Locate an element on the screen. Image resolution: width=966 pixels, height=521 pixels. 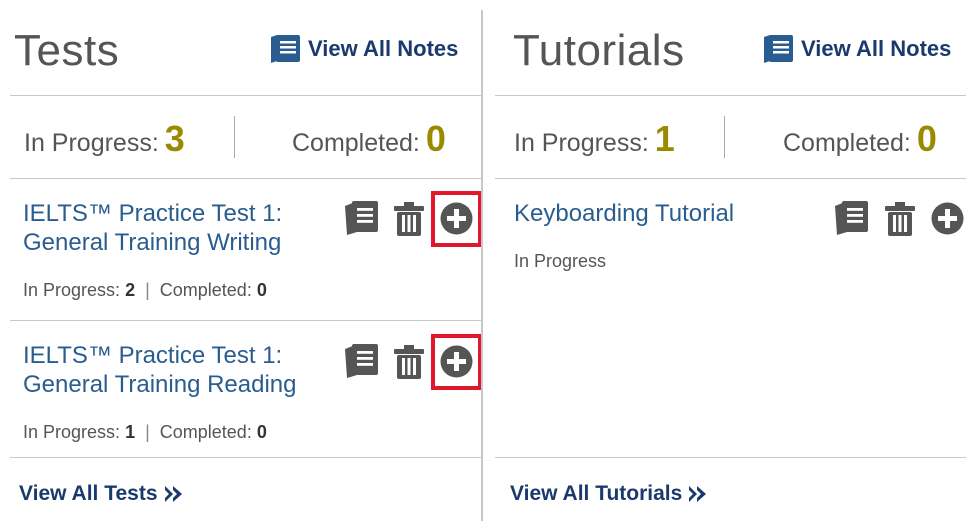
tests-in-progress-stat: In Progress: 3 is located at coordinates (104, 139).